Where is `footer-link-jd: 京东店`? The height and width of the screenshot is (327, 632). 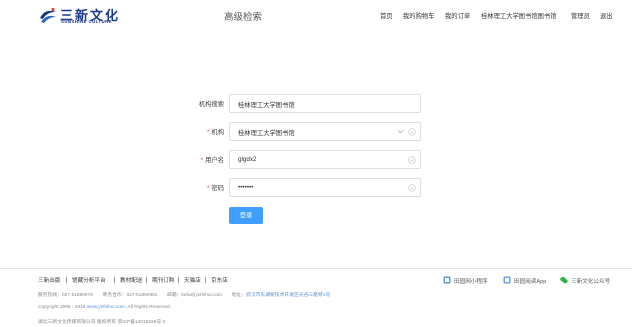
footer-link-jd: 京东店 is located at coordinates (219, 280).